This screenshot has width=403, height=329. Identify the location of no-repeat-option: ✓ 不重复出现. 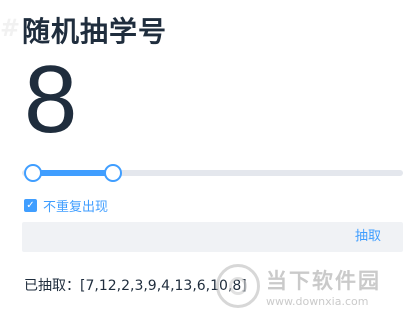
(66, 205).